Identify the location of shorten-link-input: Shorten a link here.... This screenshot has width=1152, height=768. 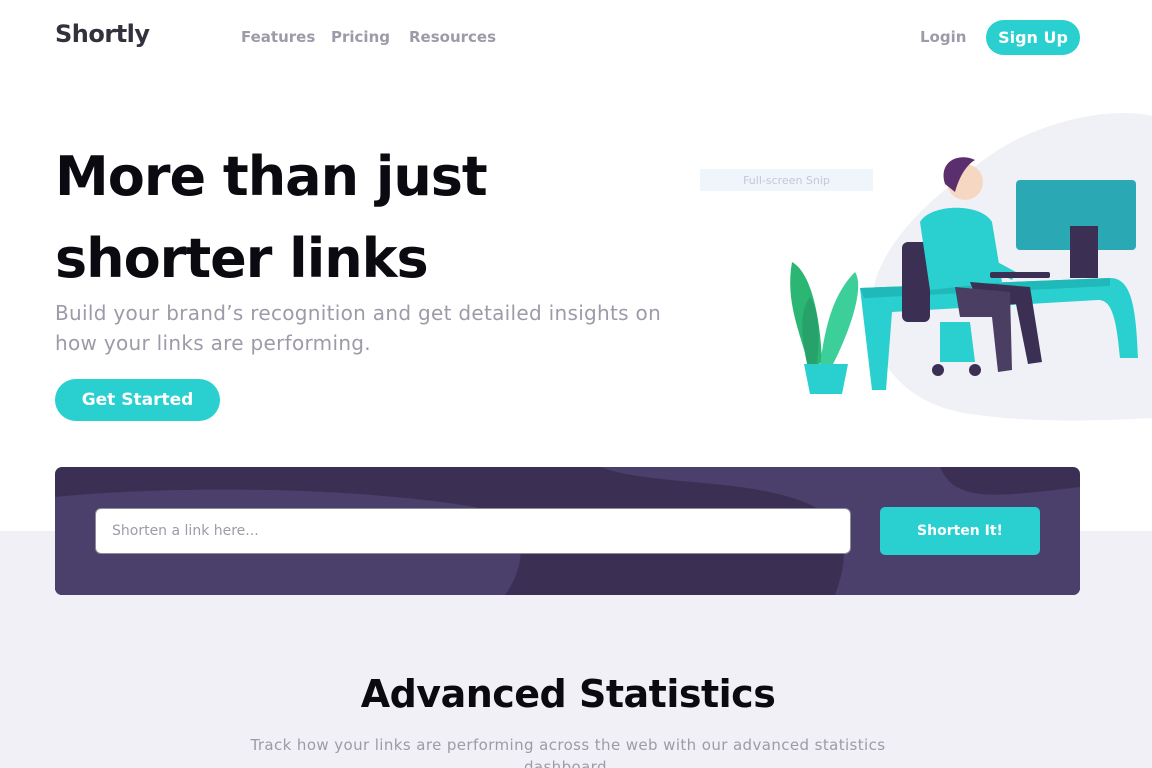
(473, 531).